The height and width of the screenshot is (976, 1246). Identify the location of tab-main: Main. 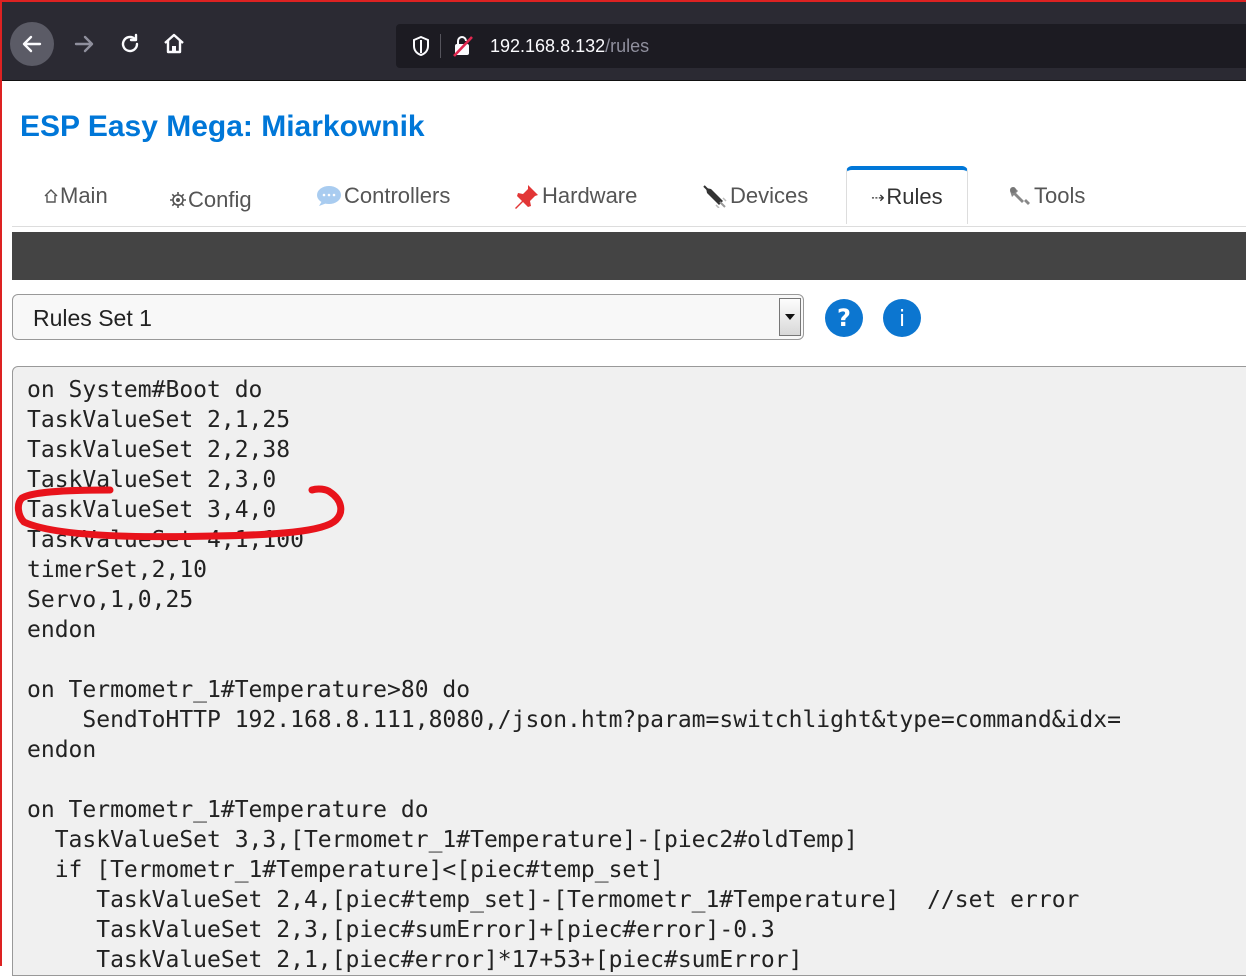
(76, 196).